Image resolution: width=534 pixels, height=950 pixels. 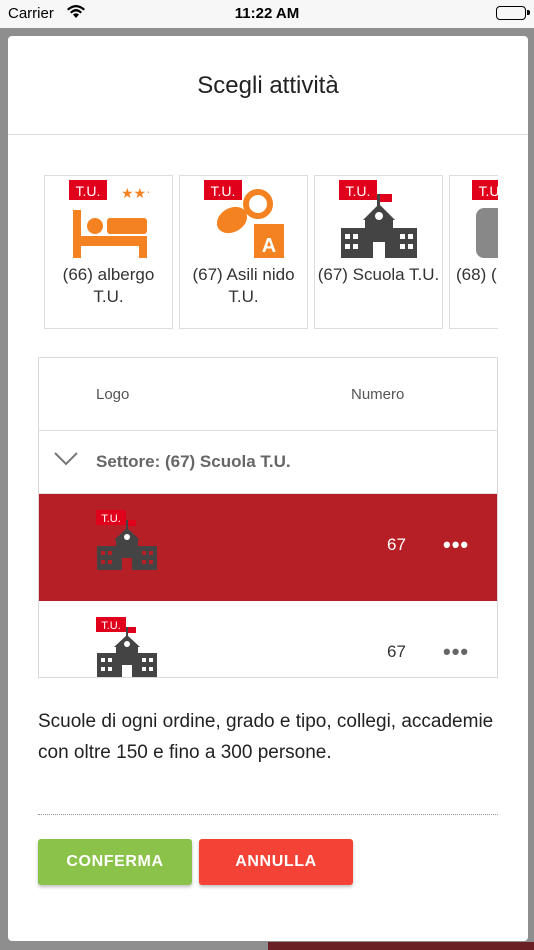 I want to click on activity-card-label: (67) Scuola T.U., so click(x=378, y=274).